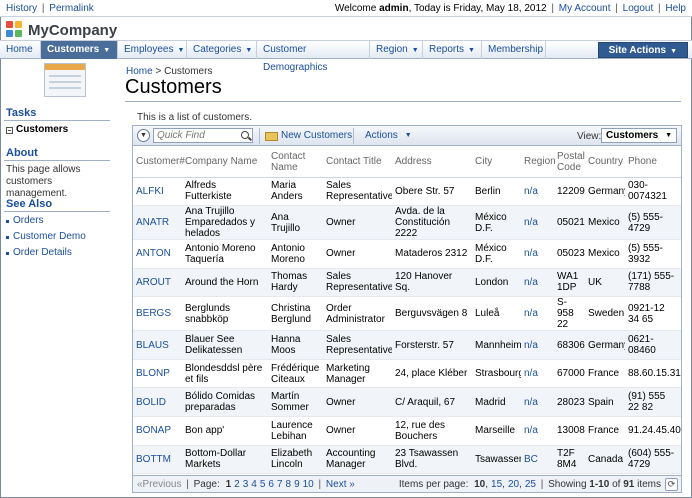 The width and height of the screenshot is (692, 498). I want to click on task-customers: Customers, so click(57, 130).